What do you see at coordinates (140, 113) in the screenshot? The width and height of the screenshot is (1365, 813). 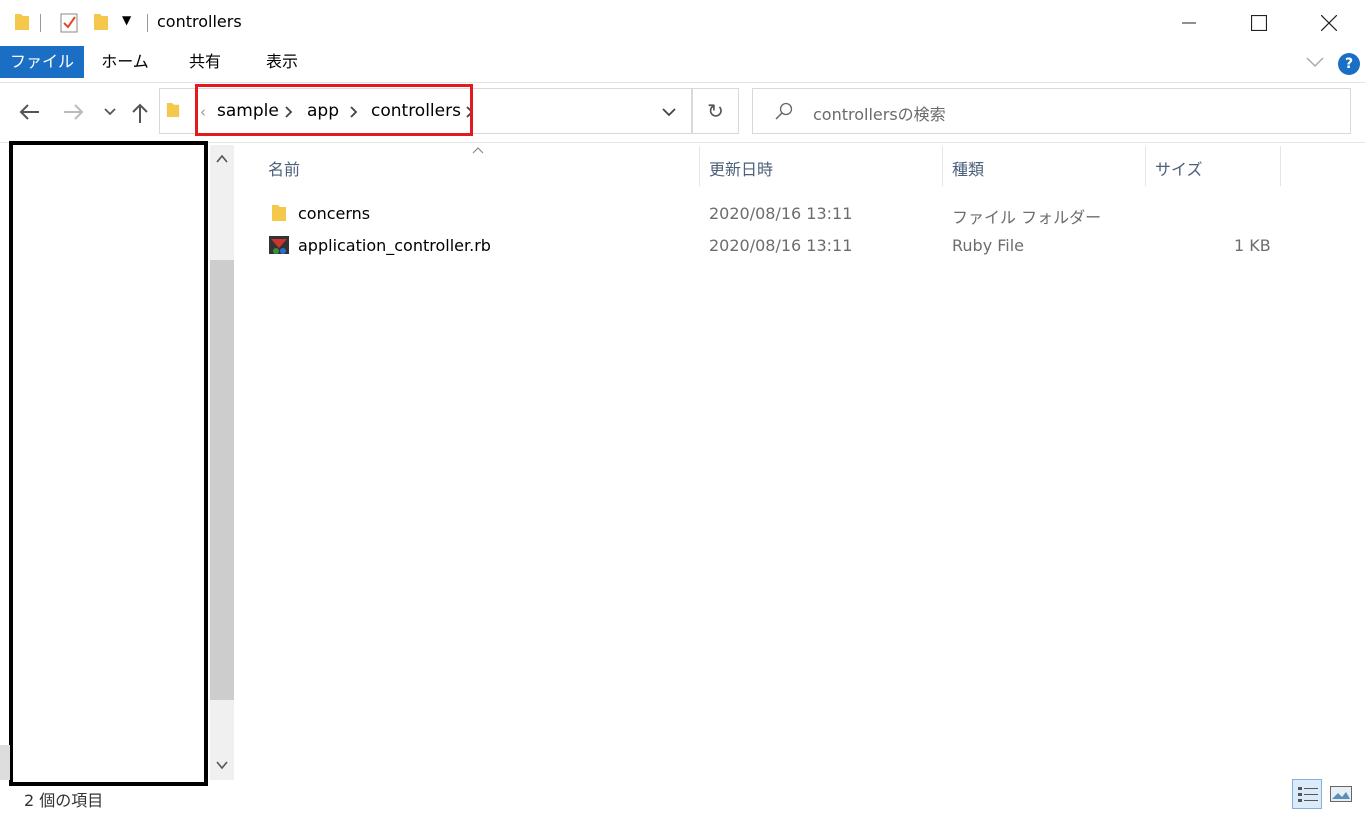 I see `up-arrow-icon` at bounding box center [140, 113].